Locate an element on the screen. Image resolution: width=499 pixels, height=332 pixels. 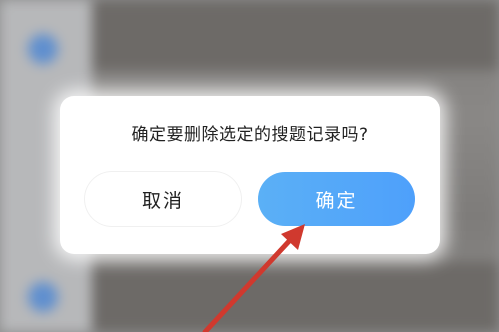
confirm-button: 确定 is located at coordinates (336, 199).